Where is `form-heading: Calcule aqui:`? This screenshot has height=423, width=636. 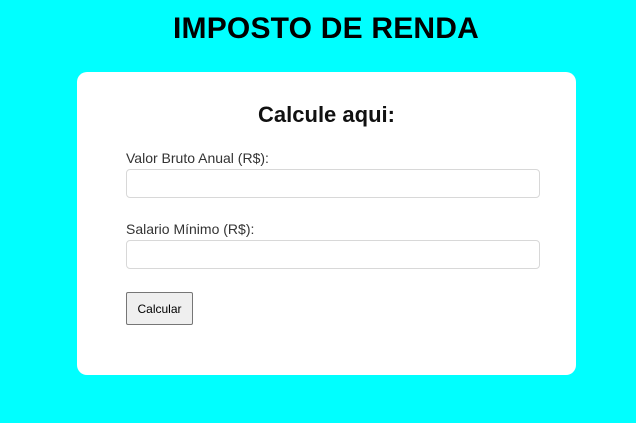
form-heading: Calcule aqui: is located at coordinates (326, 114).